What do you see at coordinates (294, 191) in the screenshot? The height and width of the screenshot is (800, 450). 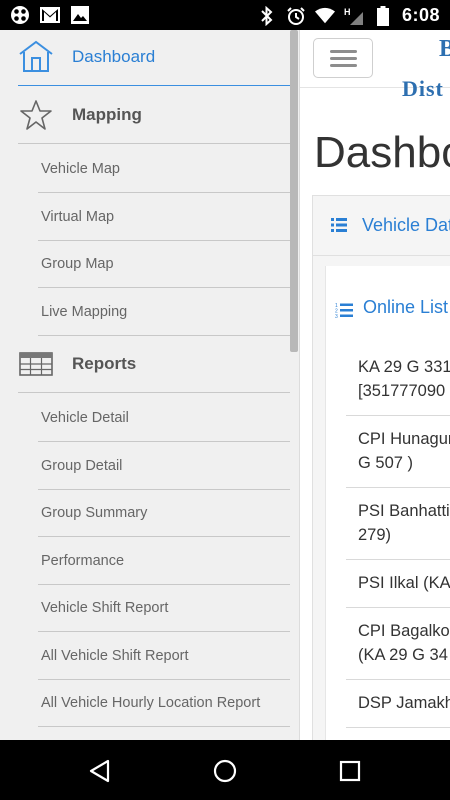 I see `drawer-scrollbar` at bounding box center [294, 191].